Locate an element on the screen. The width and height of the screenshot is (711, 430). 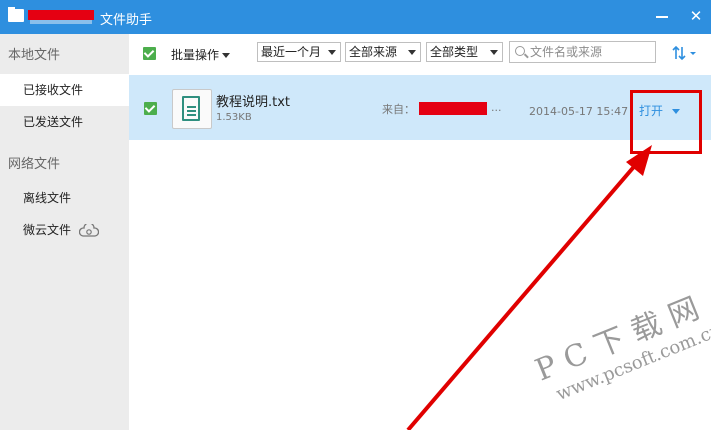
sidebar-section-network: 网络文件 is located at coordinates (34, 164).